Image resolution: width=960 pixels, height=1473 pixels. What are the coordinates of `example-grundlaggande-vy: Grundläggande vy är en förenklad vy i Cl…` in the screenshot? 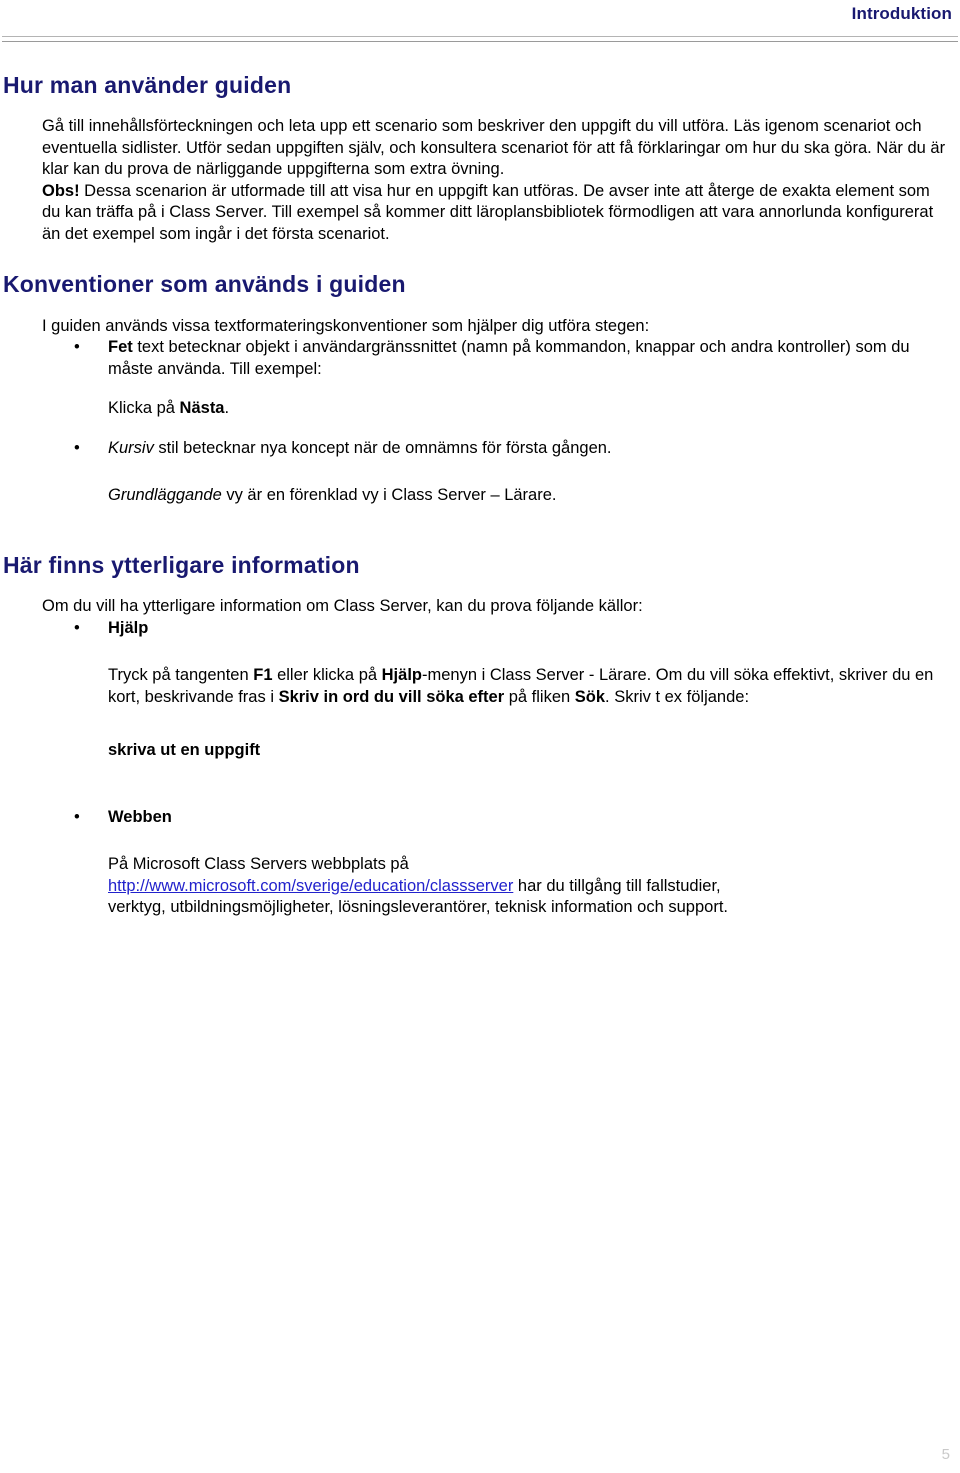 It's located at (474, 496).